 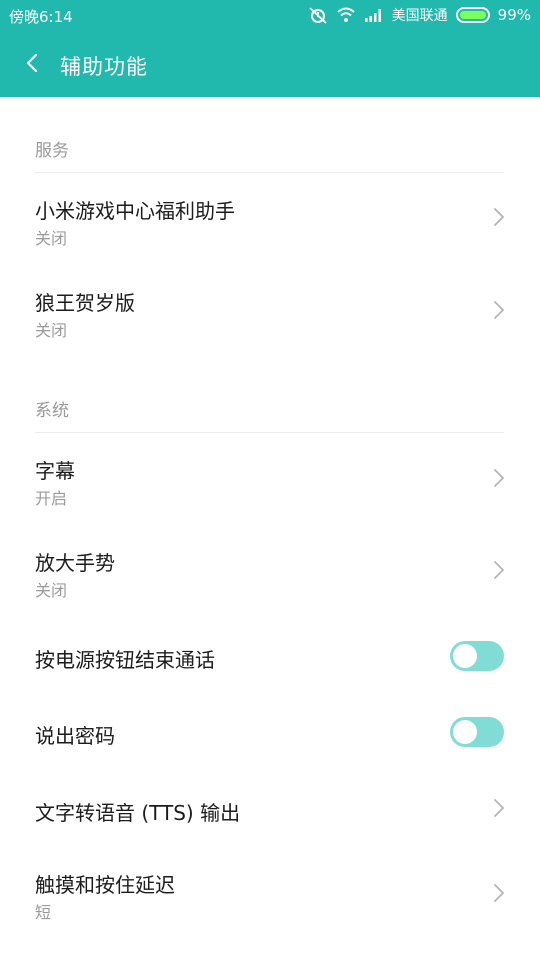 I want to click on list-item-touch-hold-delay: 触摸和按住延迟 短, so click(x=270, y=893).